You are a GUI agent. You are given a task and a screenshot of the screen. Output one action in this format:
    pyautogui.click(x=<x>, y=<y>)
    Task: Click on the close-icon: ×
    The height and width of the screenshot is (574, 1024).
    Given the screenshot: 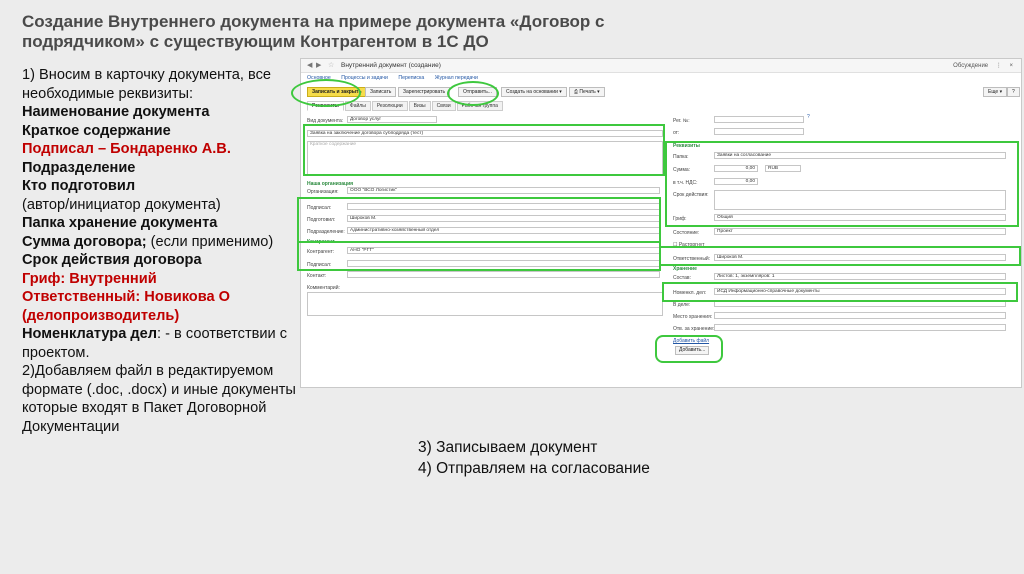 What is the action you would take?
    pyautogui.click(x=1011, y=66)
    